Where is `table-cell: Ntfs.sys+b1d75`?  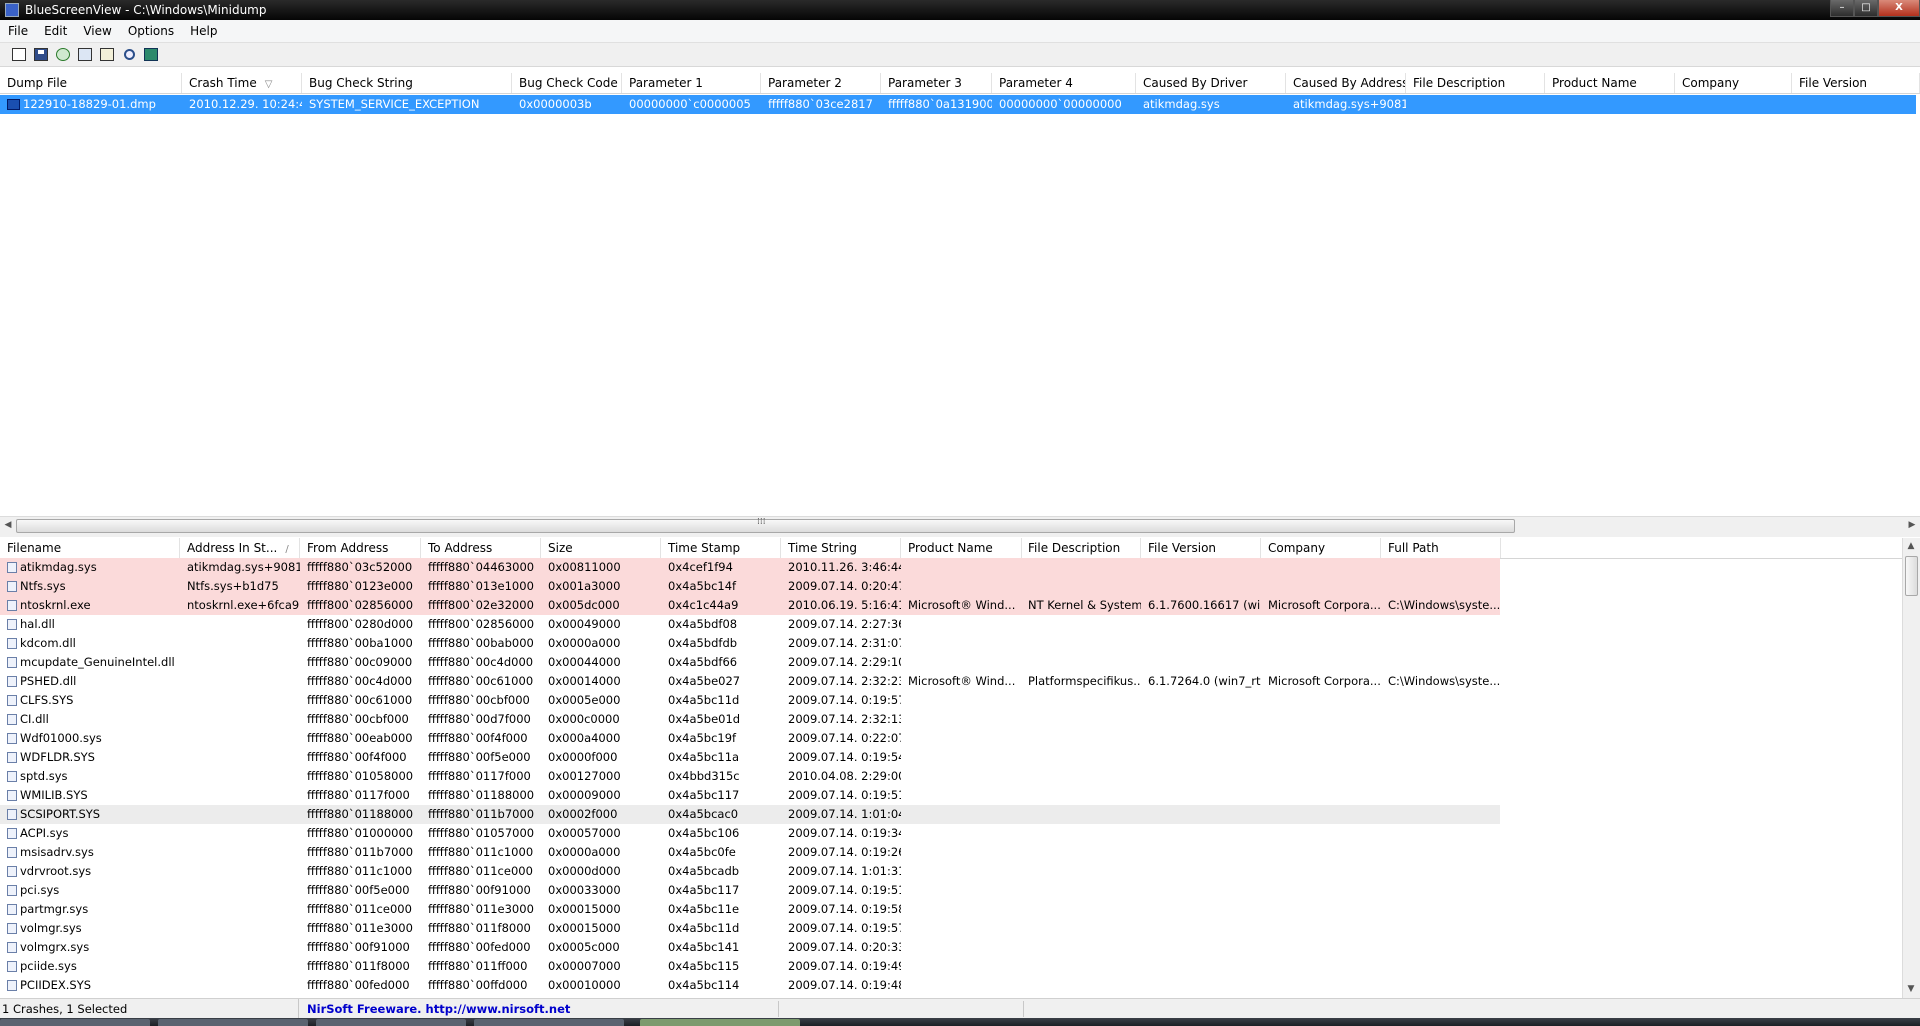
table-cell: Ntfs.sys+b1d75 is located at coordinates (233, 586).